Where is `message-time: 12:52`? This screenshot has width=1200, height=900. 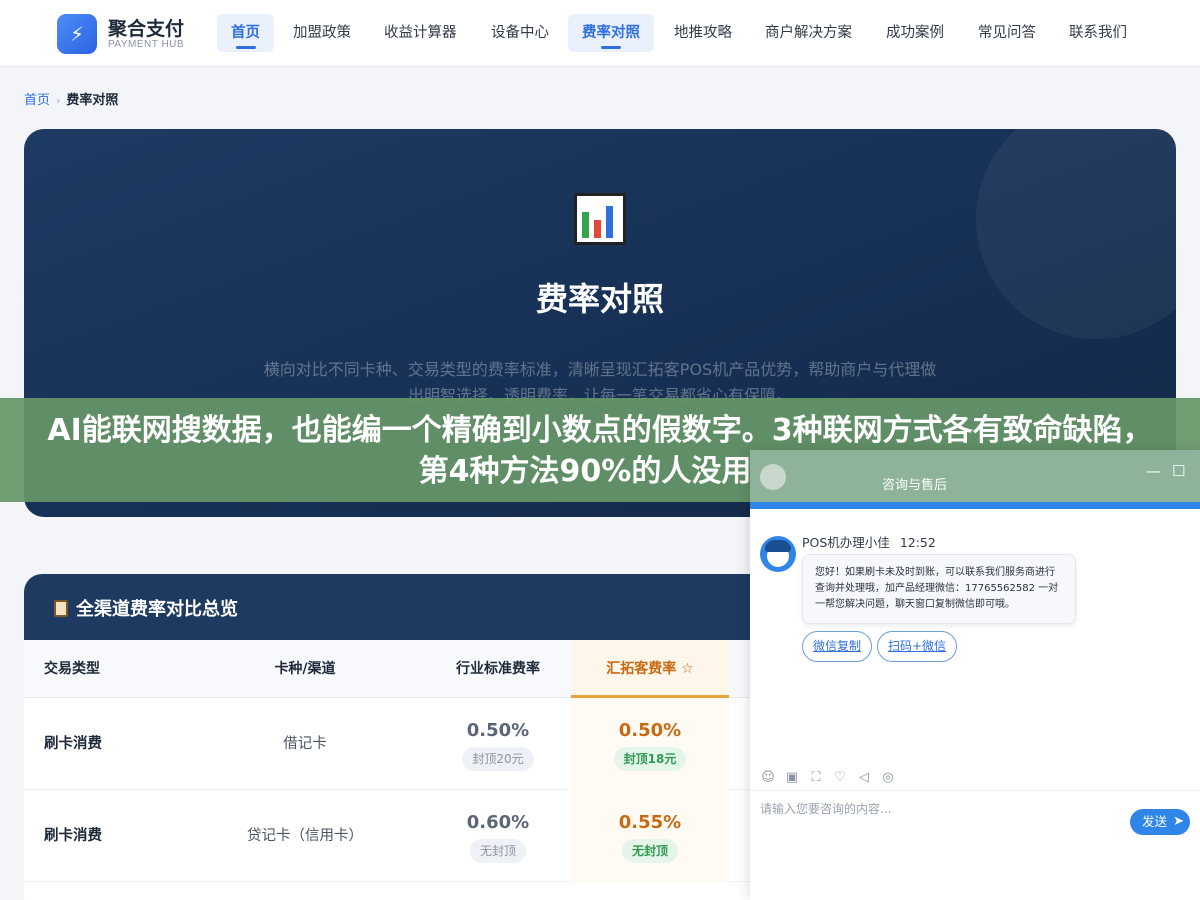 message-time: 12:52 is located at coordinates (917, 542).